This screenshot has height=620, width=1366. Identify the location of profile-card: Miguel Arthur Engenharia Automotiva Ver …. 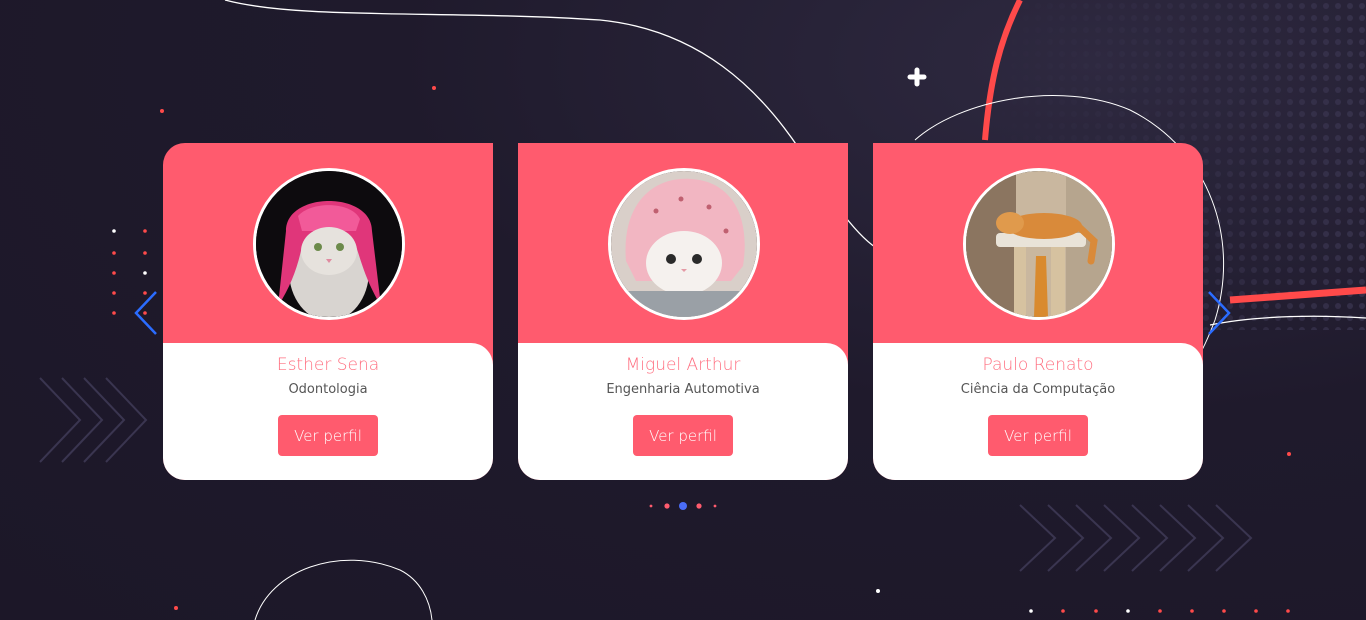
(683, 311).